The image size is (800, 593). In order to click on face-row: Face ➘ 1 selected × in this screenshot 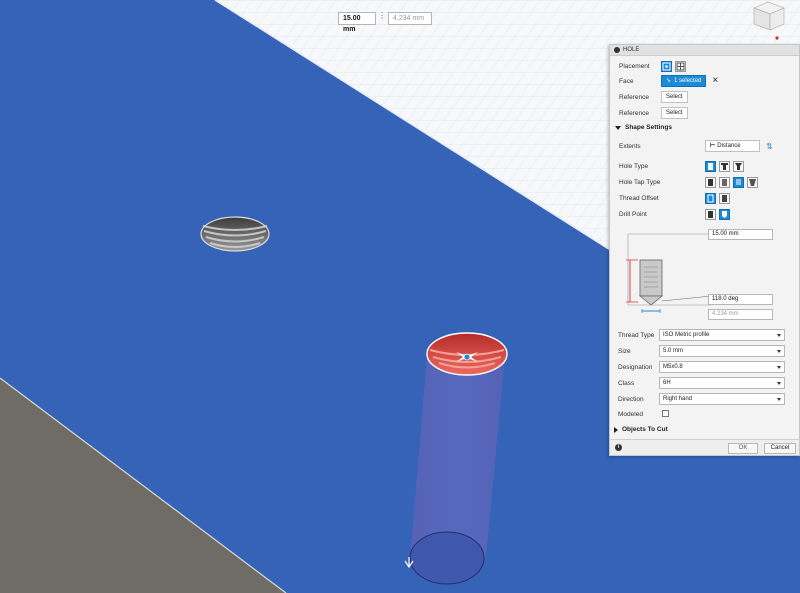, I will do `click(704, 81)`.